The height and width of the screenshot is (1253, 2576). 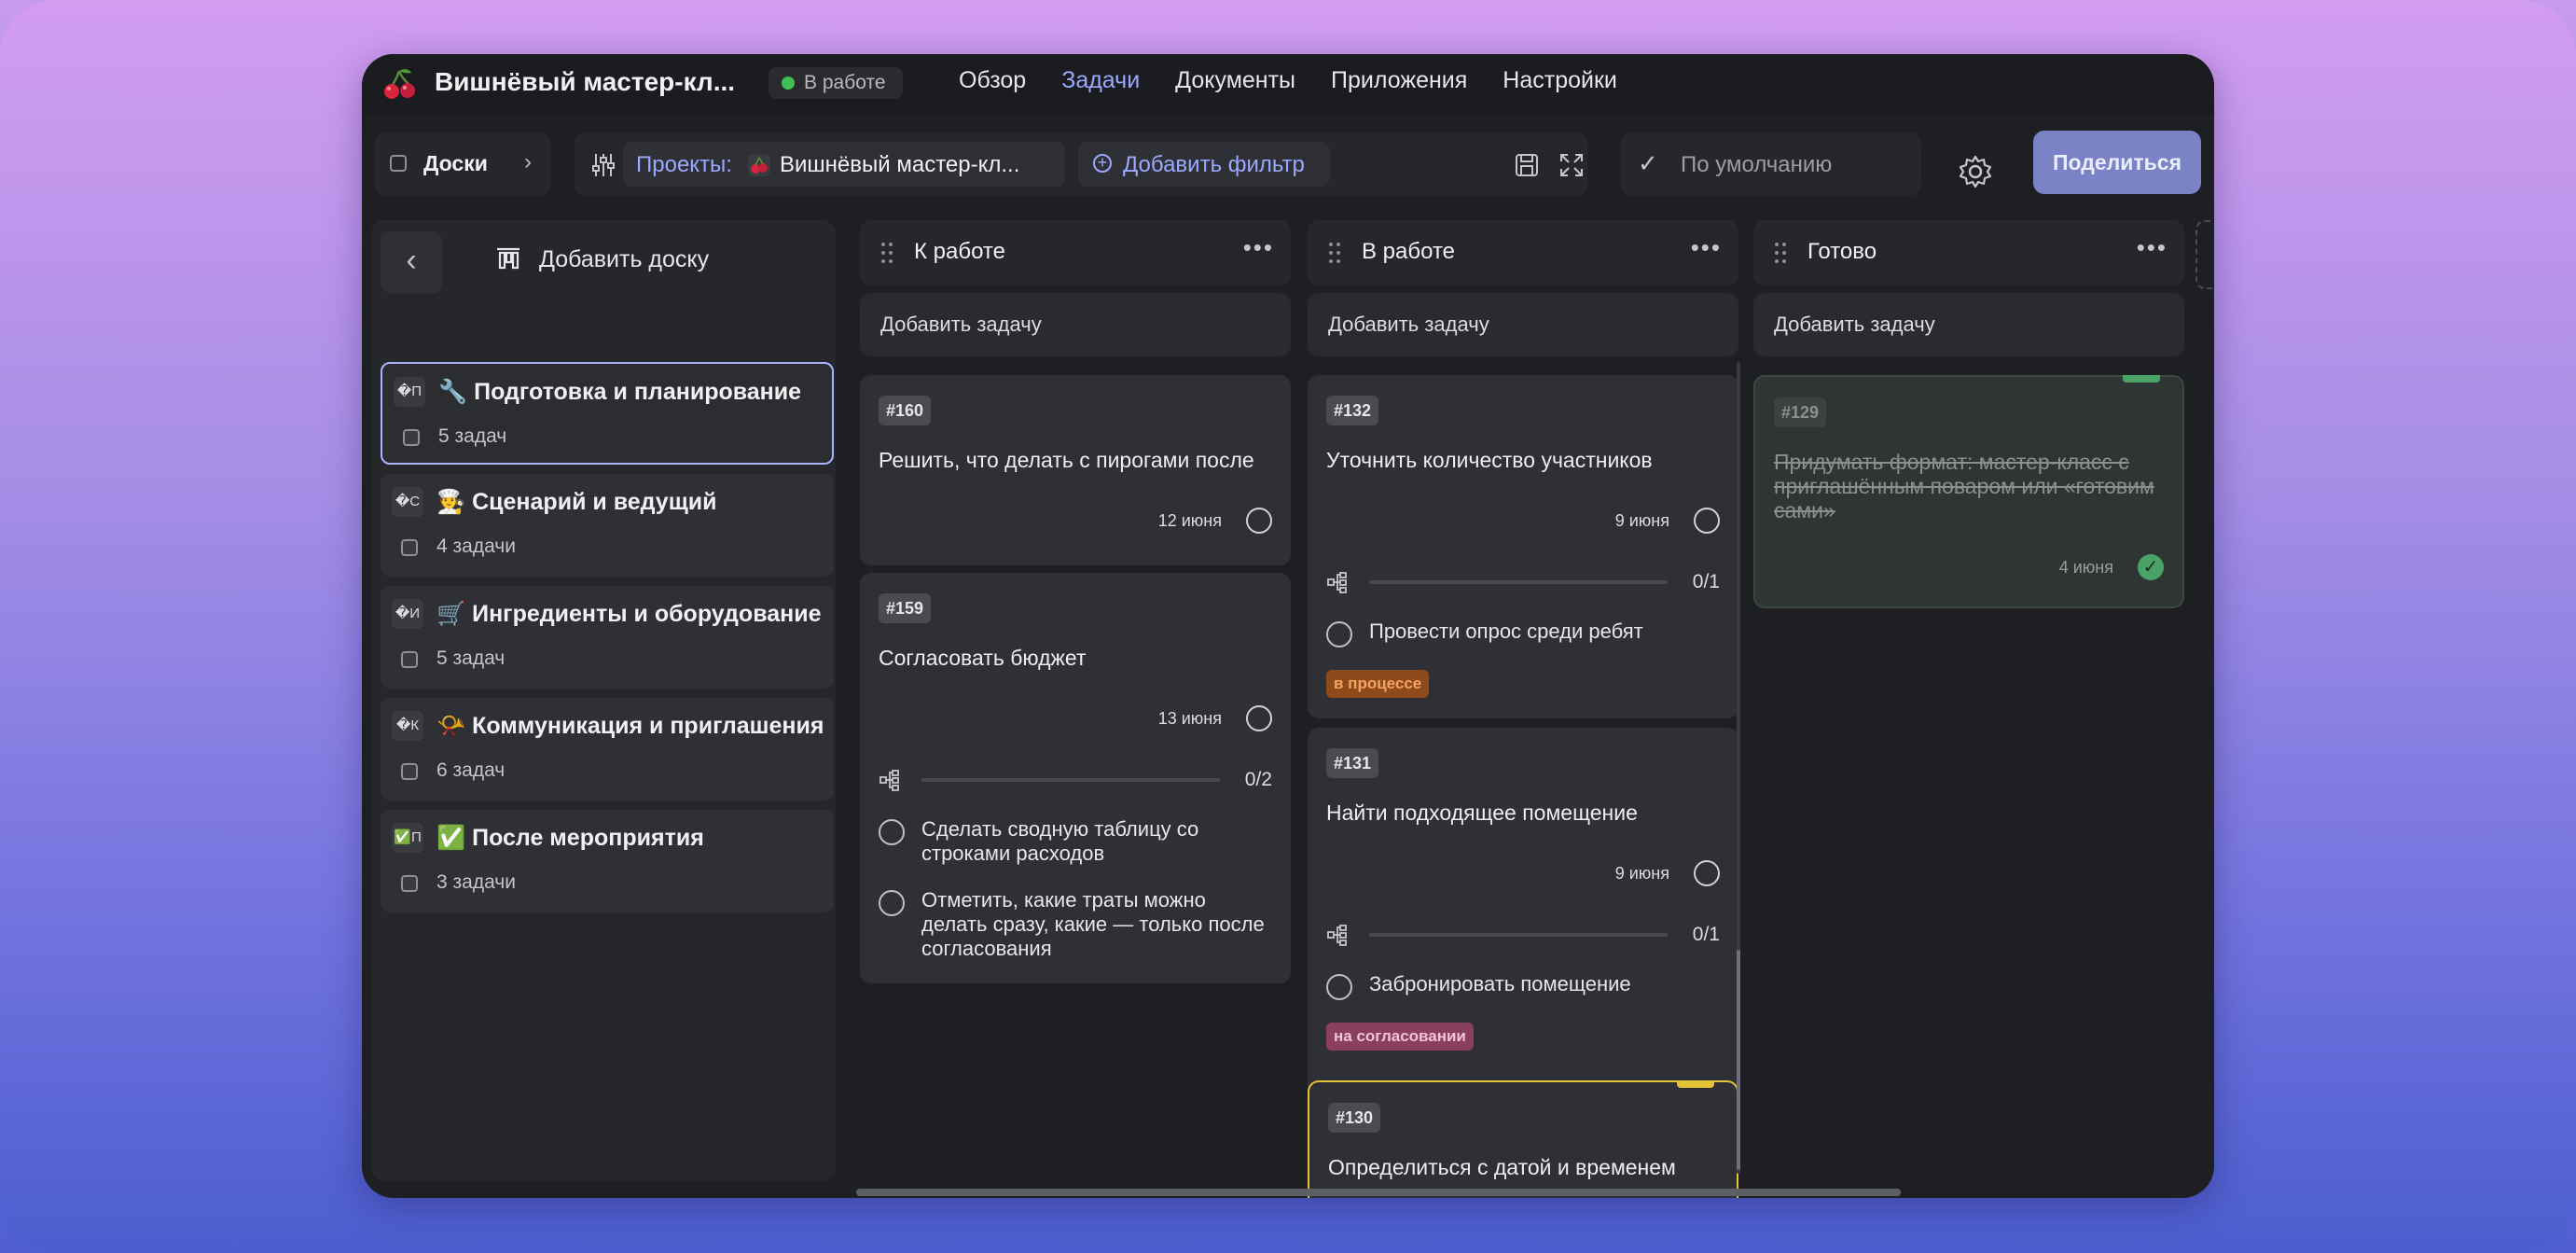 I want to click on sidebar-item-board: �С 🧑‍🍳 Сценарий и ведущий 4 задачи, so click(x=607, y=525).